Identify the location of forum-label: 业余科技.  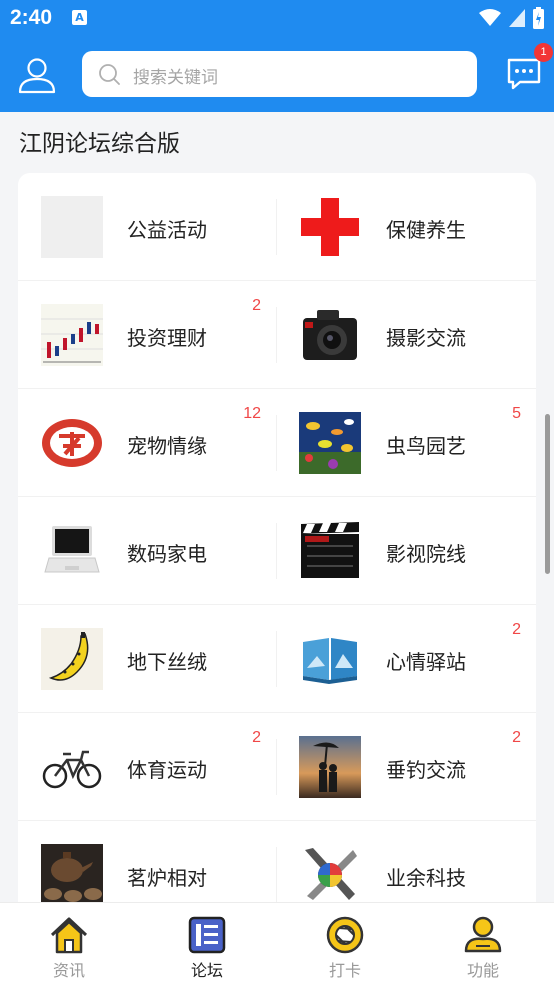
(426, 878).